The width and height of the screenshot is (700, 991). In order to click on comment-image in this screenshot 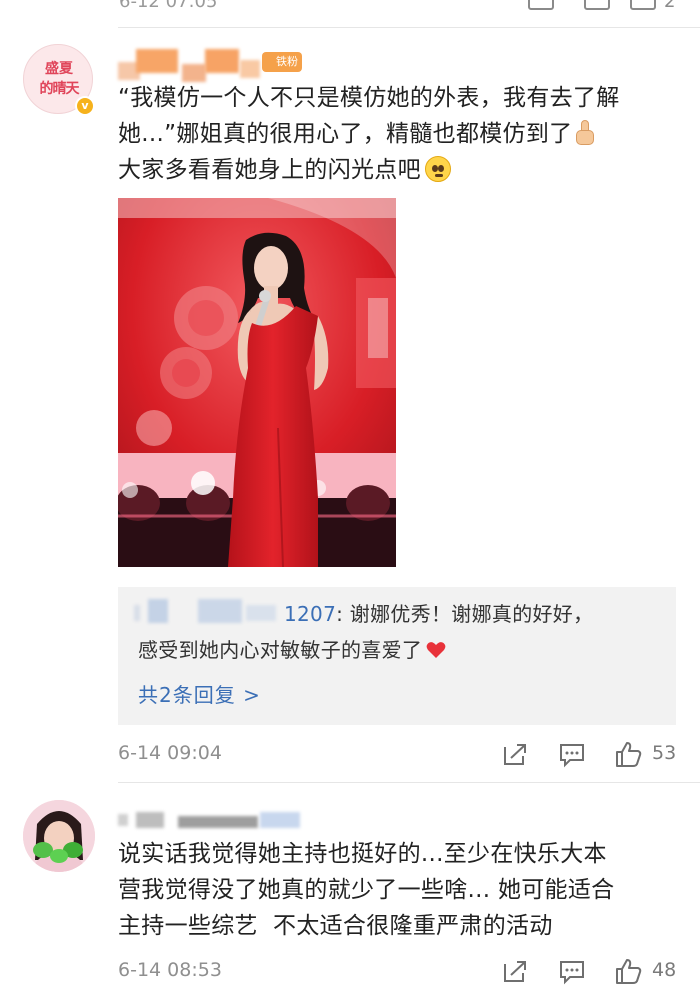, I will do `click(257, 382)`.